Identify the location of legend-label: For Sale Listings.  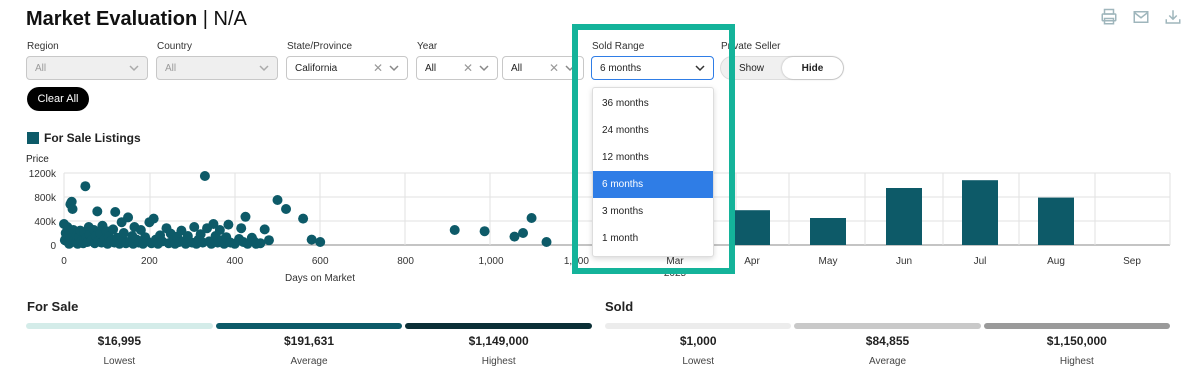
(92, 138).